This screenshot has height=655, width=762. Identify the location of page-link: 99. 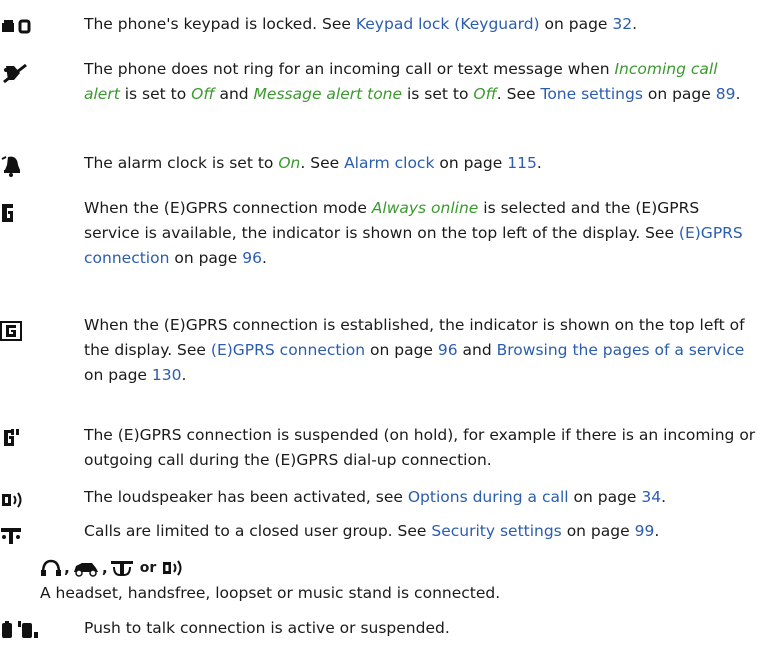
(645, 531).